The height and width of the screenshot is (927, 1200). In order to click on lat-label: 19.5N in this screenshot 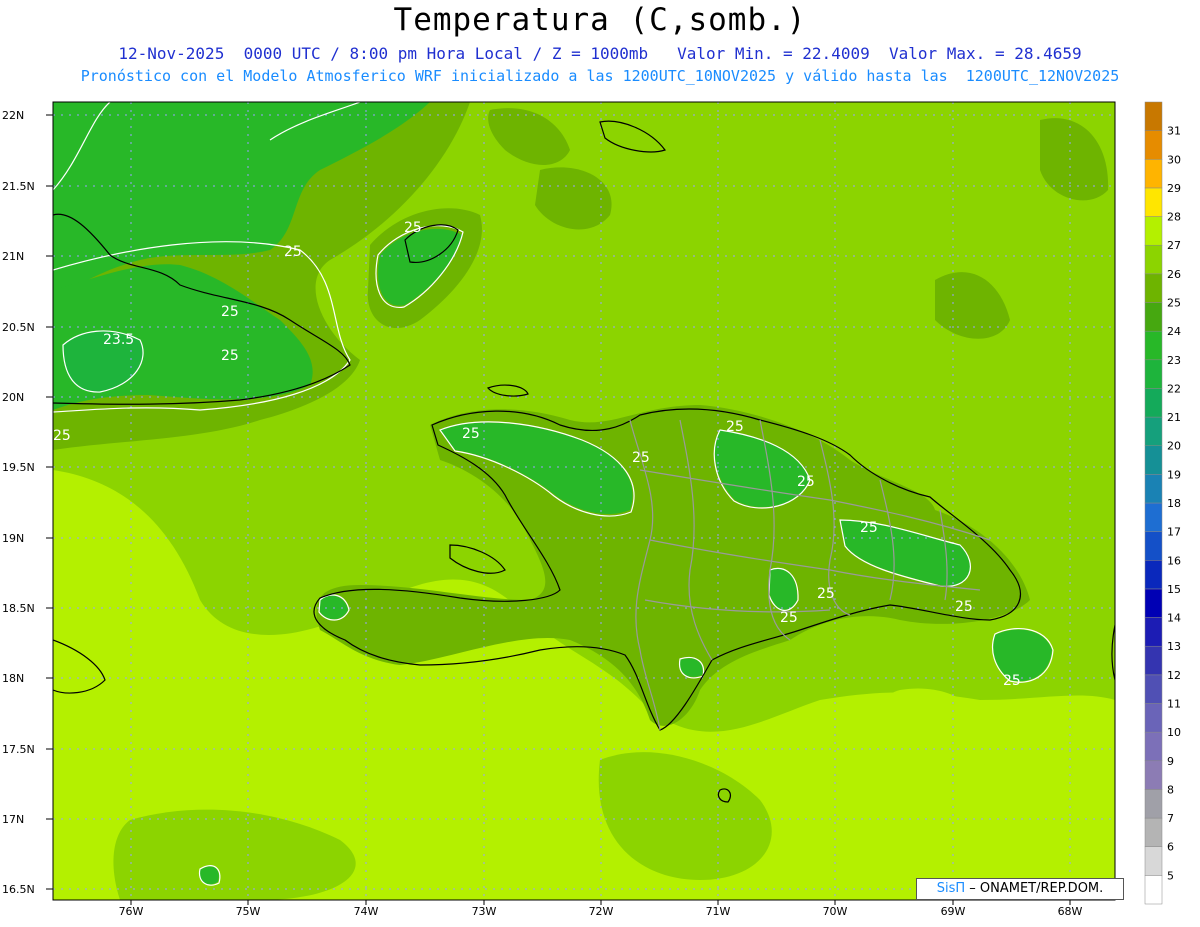, I will do `click(18, 467)`.